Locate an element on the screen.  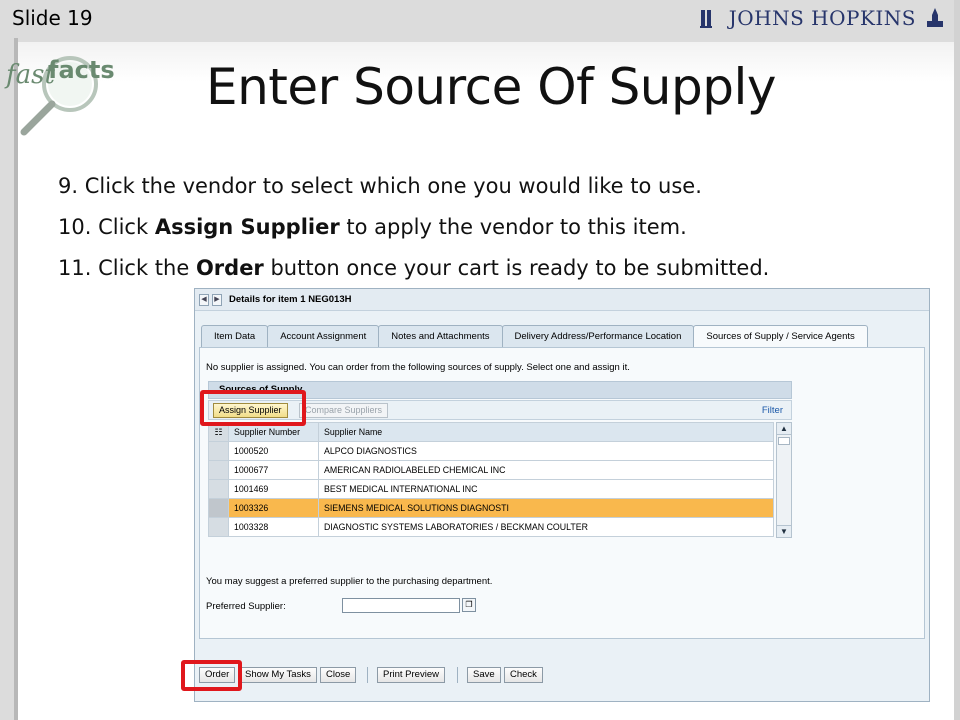
step-text: Click is located at coordinates (126, 227).